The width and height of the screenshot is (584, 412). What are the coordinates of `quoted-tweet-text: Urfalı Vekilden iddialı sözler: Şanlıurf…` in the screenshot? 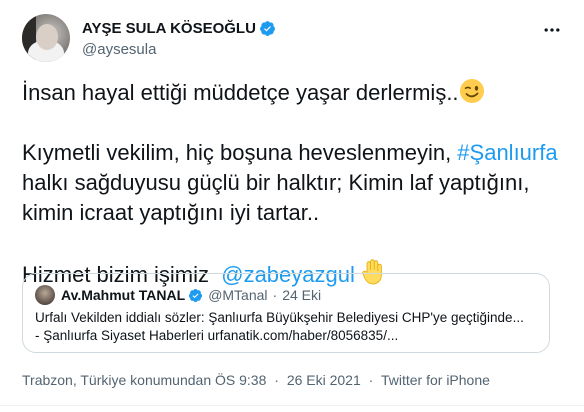 It's located at (288, 327).